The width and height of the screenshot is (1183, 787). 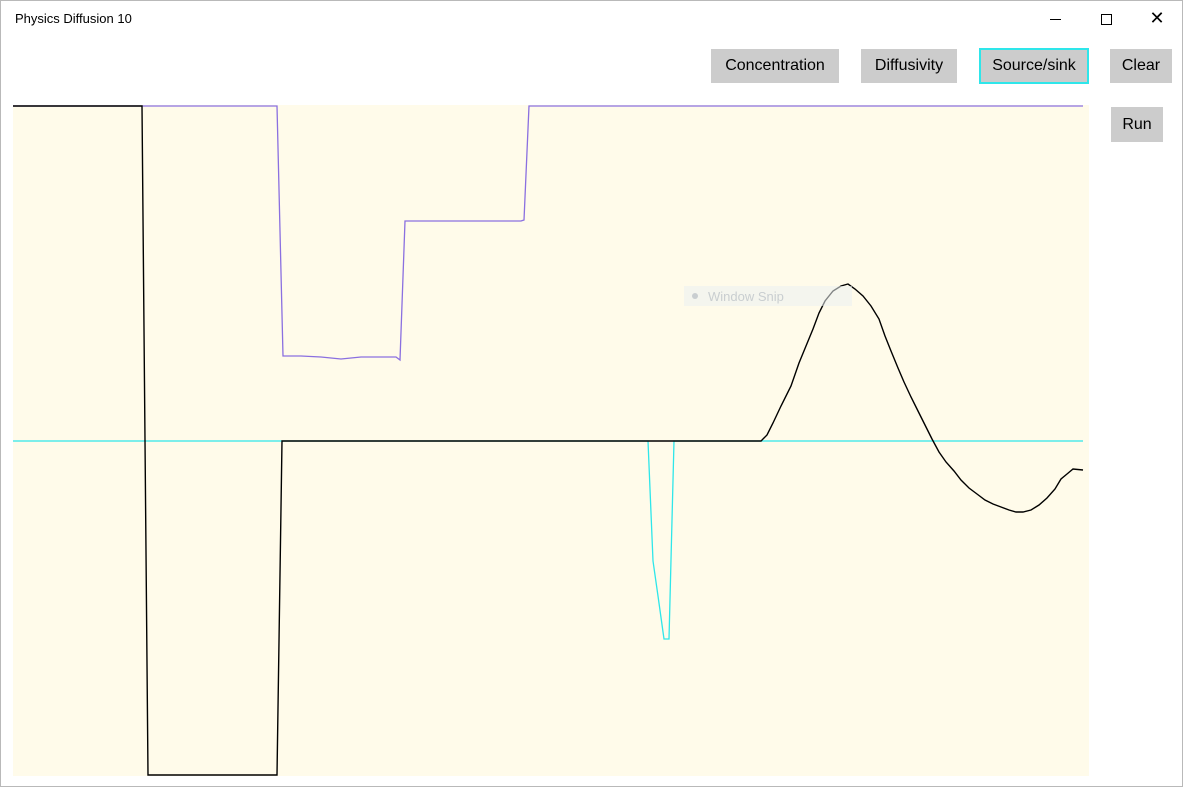 I want to click on window-snip-label: Window Snip, so click(x=746, y=296).